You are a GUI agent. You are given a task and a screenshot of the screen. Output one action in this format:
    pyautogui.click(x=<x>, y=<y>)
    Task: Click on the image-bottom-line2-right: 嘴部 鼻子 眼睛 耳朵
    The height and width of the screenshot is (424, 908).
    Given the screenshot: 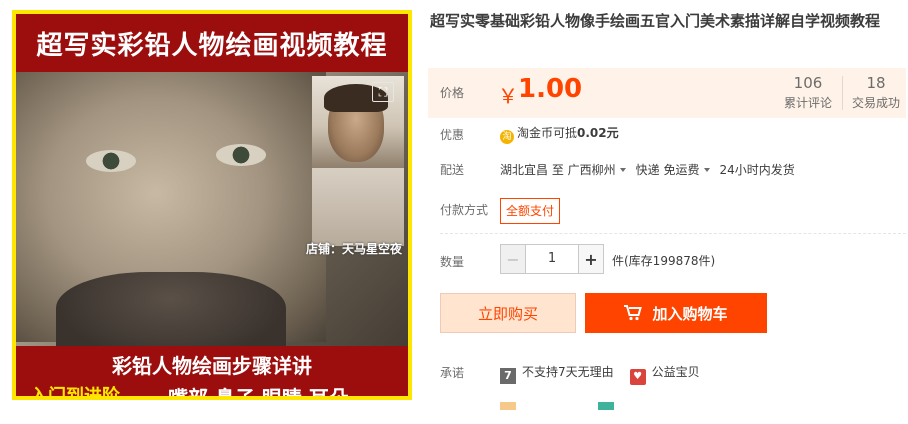 What is the action you would take?
    pyautogui.click(x=258, y=389)
    